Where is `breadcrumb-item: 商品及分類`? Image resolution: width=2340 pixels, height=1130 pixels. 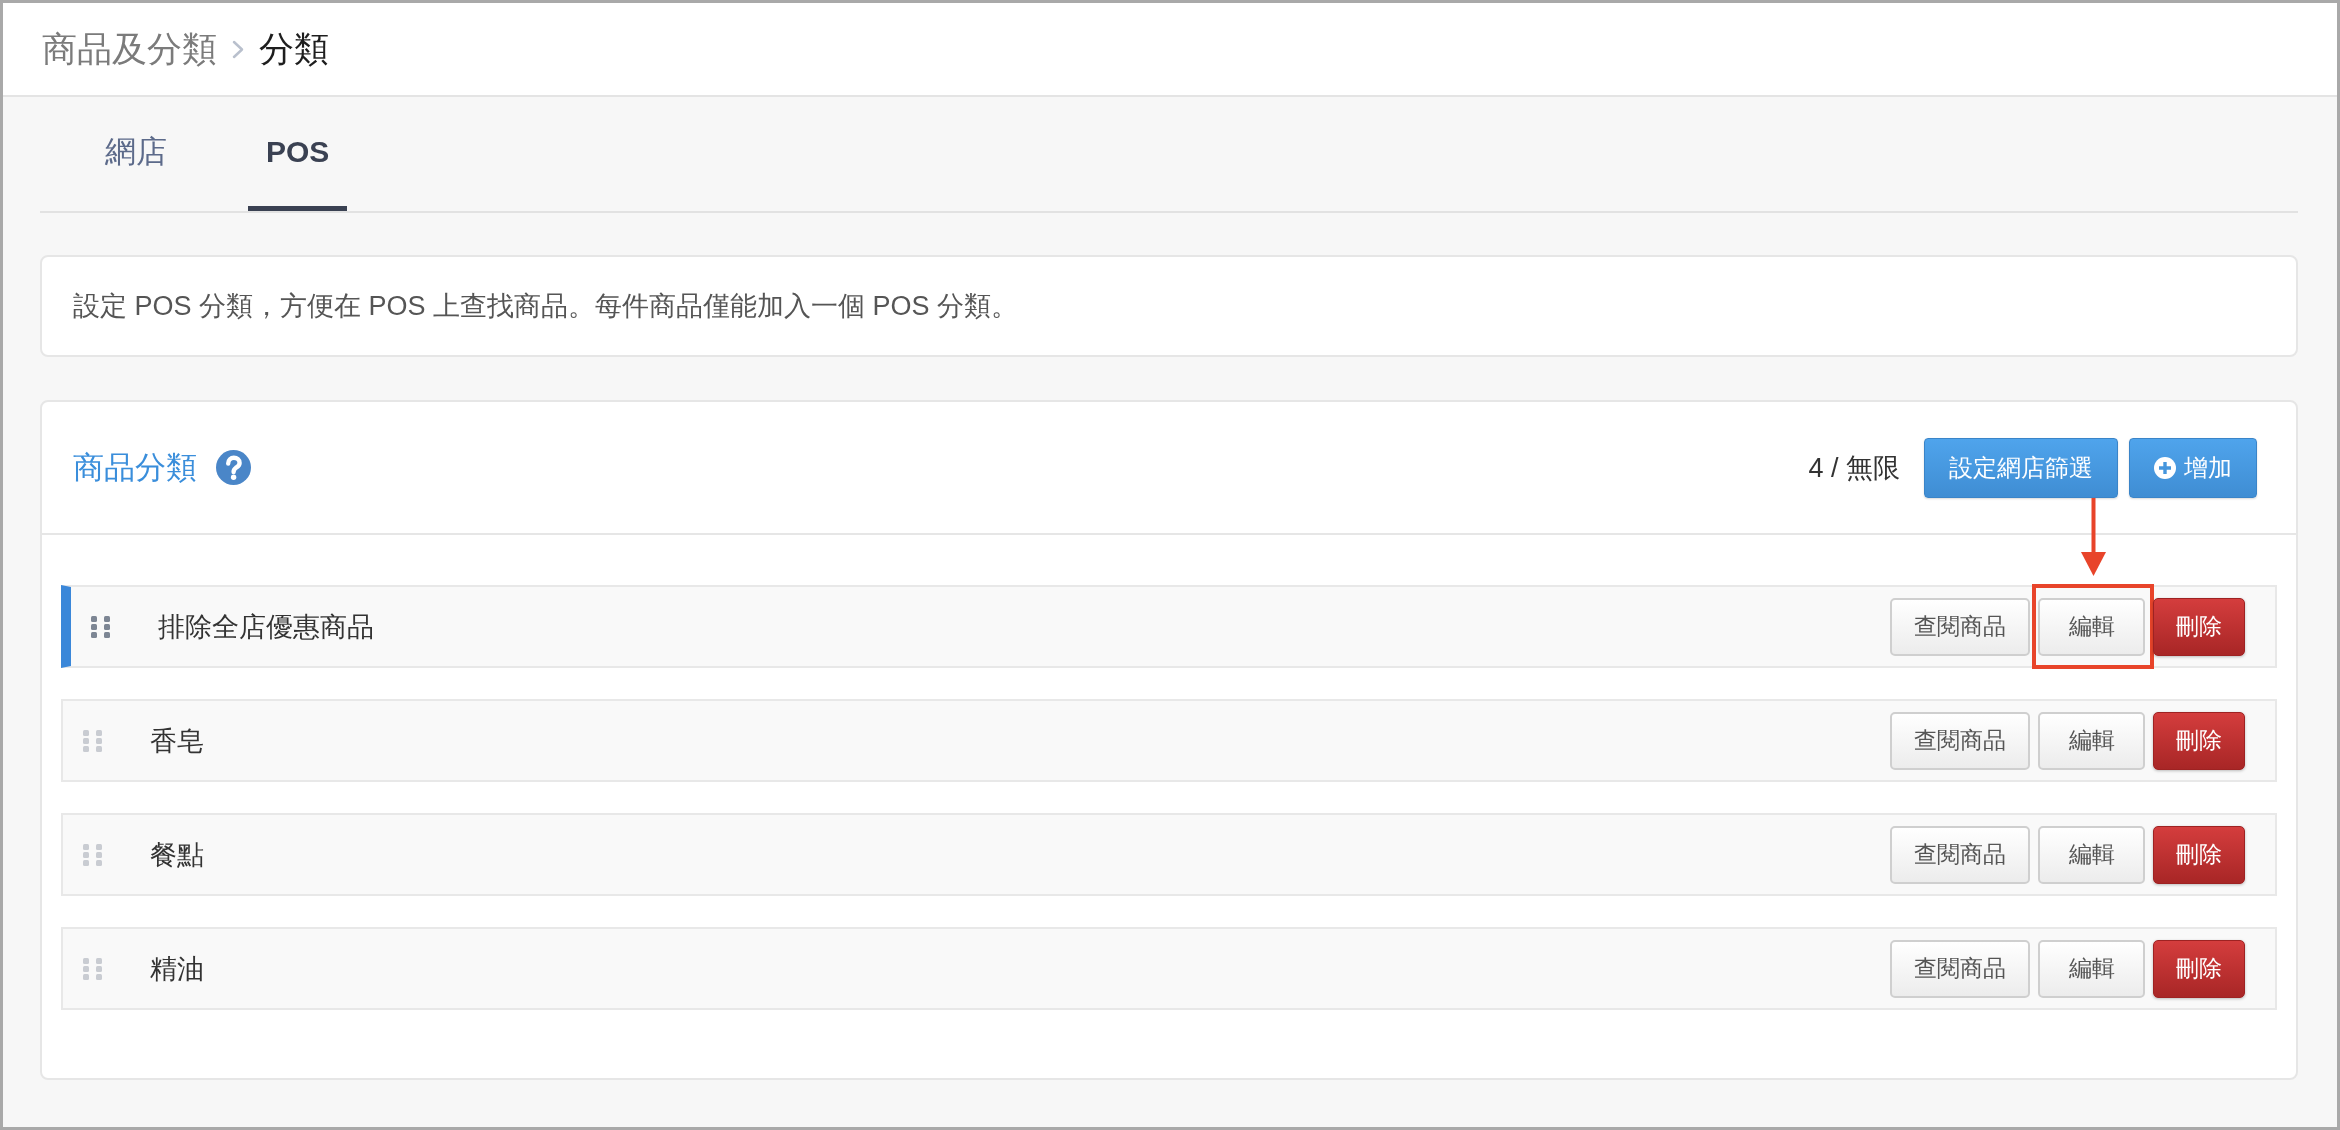 breadcrumb-item: 商品及分類 is located at coordinates (129, 49).